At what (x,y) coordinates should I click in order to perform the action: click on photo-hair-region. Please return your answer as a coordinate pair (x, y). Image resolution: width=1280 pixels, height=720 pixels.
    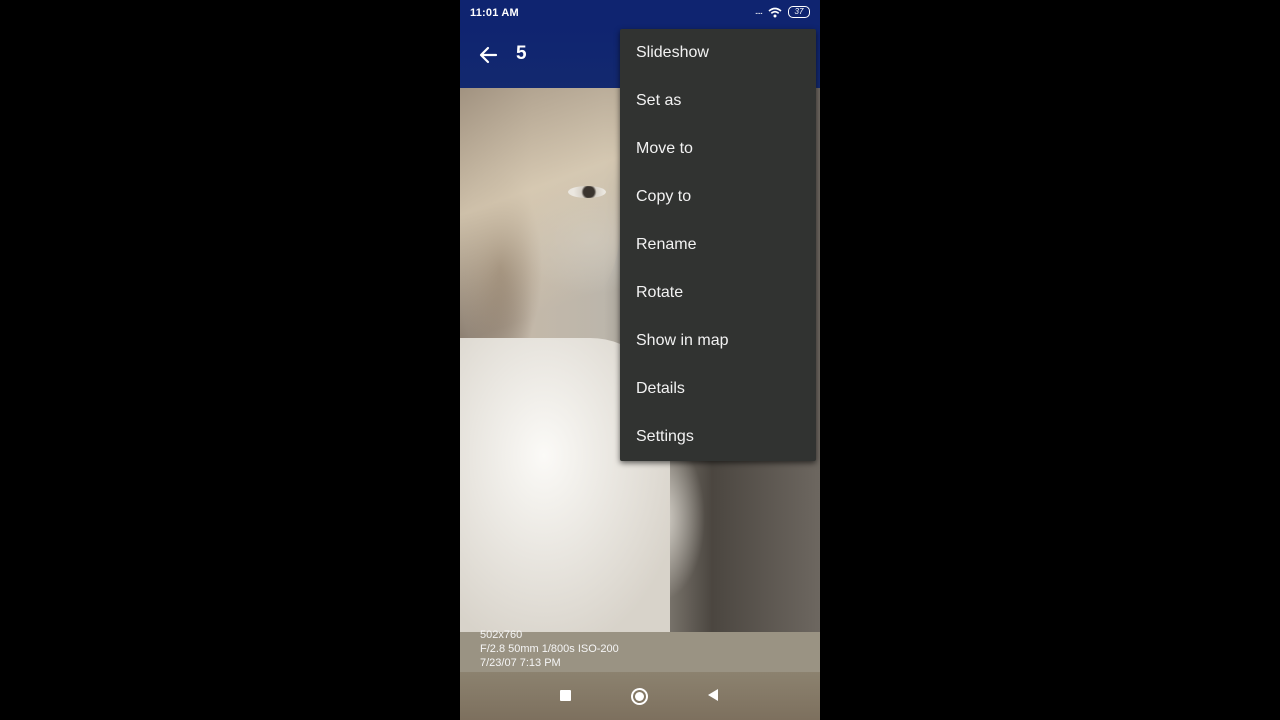
    Looking at the image, I should click on (540, 218).